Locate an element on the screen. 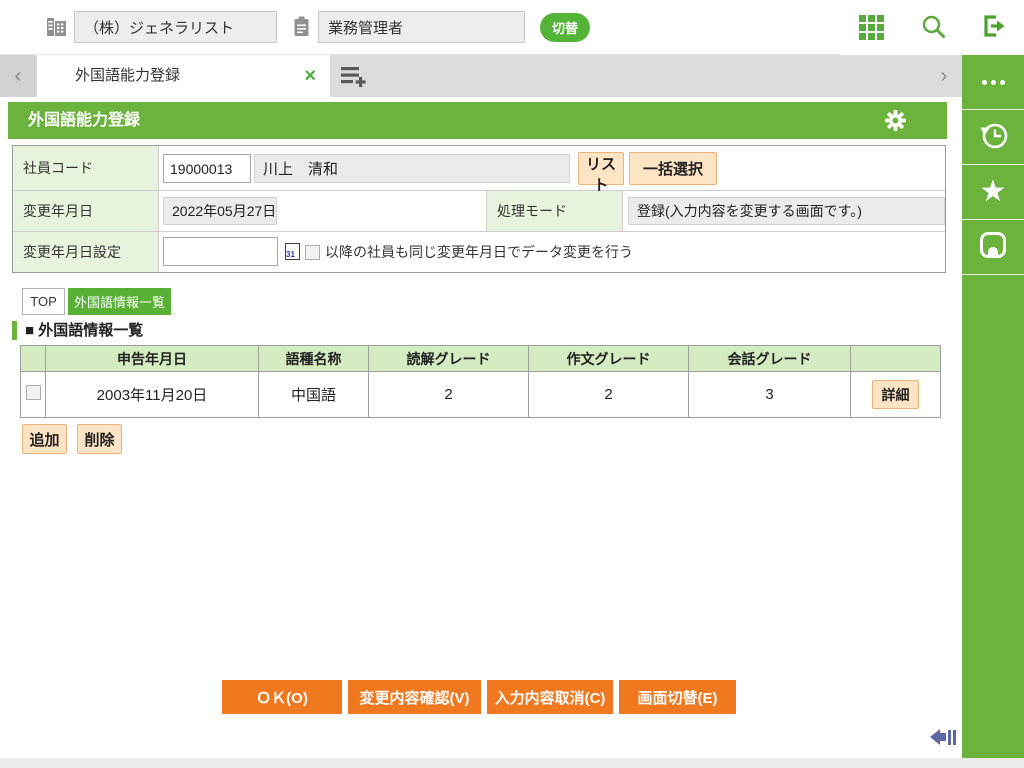 The image size is (1024, 768). memo-tray-icon is located at coordinates (993, 247).